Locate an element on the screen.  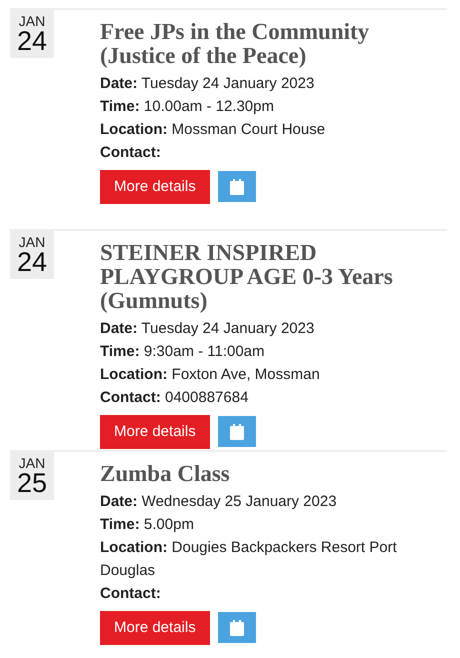
event-title: Free JPs in the Community (Justice of the Peace) is located at coordinates (235, 44).